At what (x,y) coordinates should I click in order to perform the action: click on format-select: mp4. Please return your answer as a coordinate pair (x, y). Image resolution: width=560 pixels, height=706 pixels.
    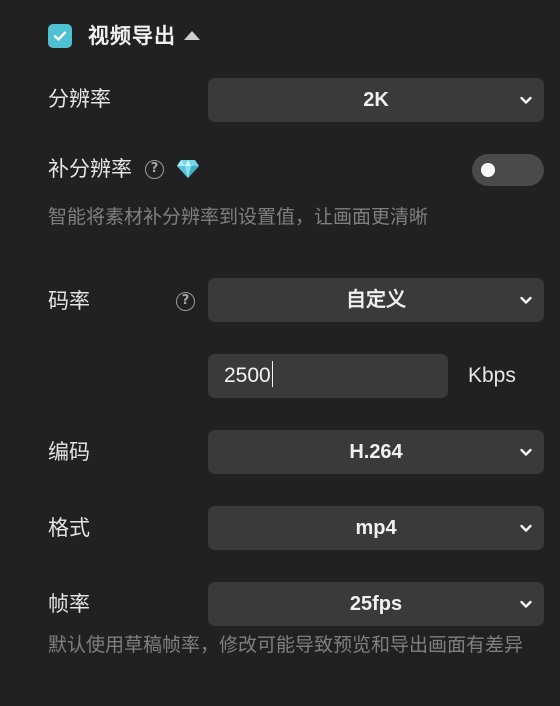
    Looking at the image, I should click on (376, 528).